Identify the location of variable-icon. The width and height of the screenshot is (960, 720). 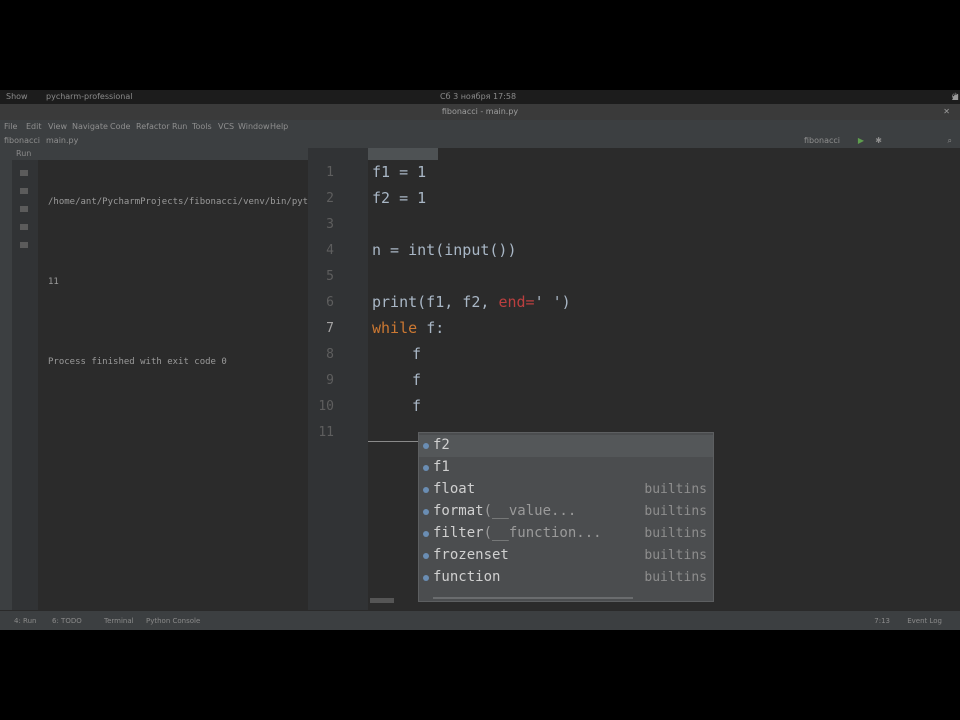
(426, 468).